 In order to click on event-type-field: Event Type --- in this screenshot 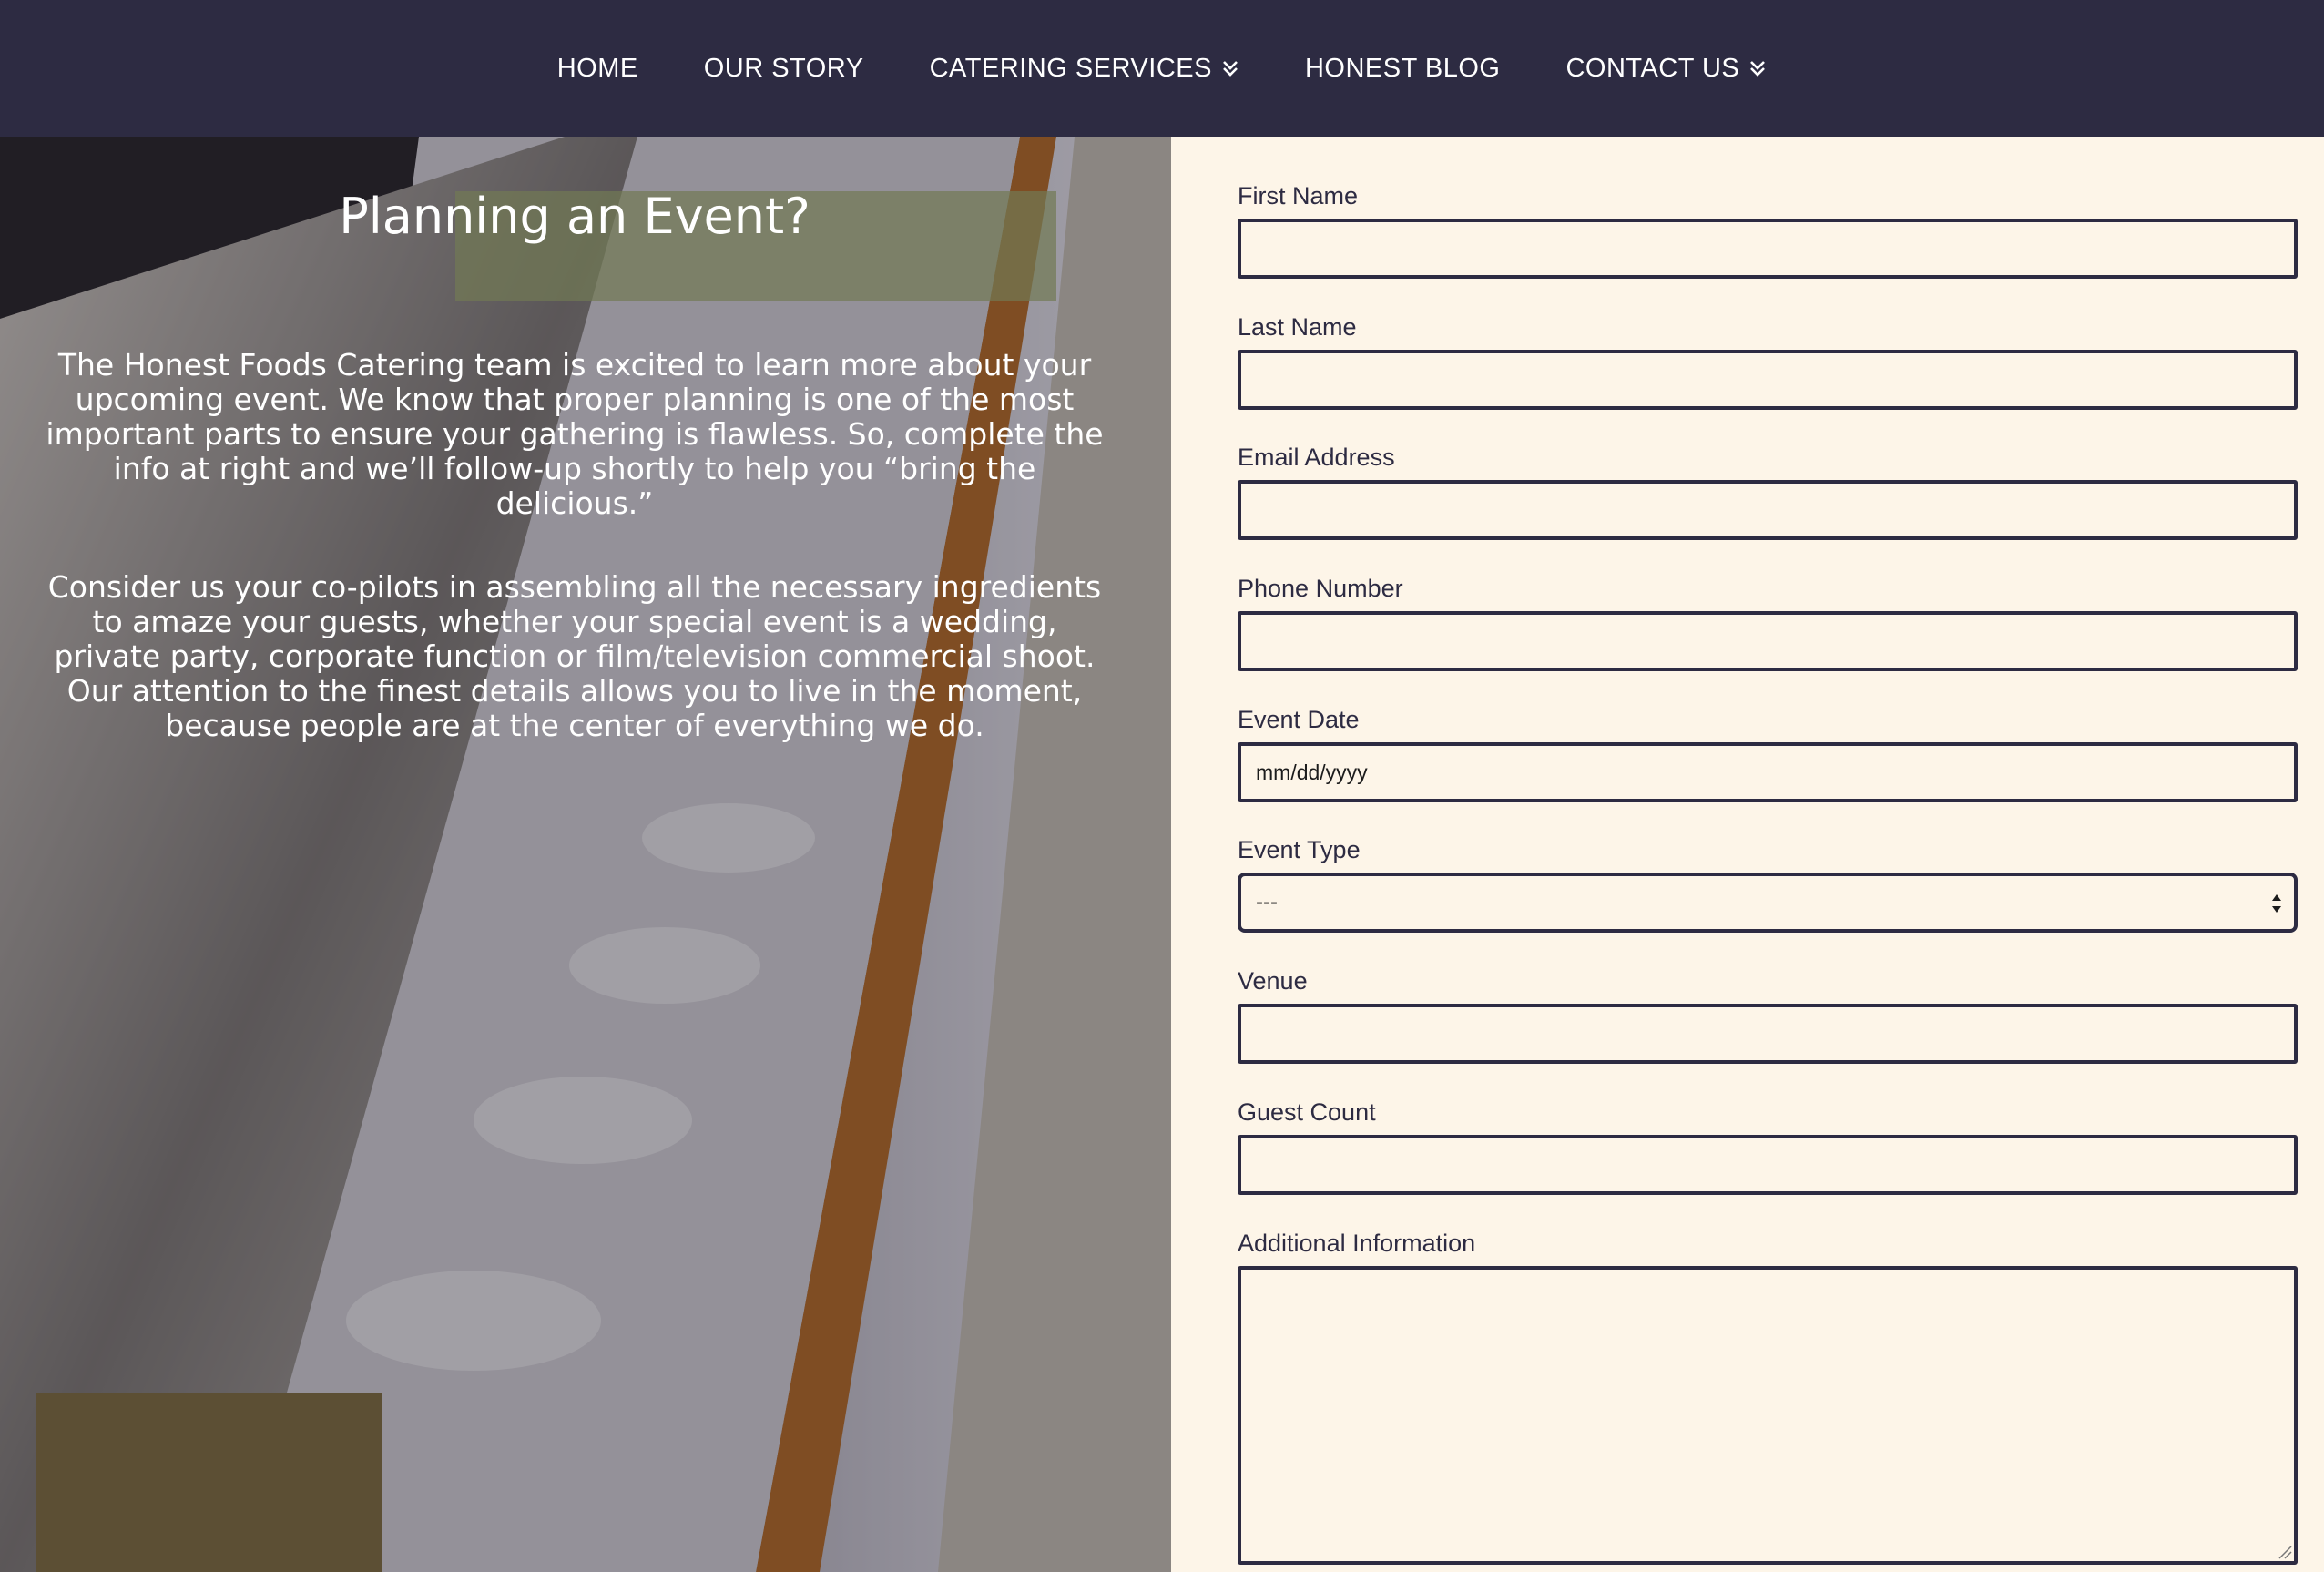, I will do `click(1768, 884)`.